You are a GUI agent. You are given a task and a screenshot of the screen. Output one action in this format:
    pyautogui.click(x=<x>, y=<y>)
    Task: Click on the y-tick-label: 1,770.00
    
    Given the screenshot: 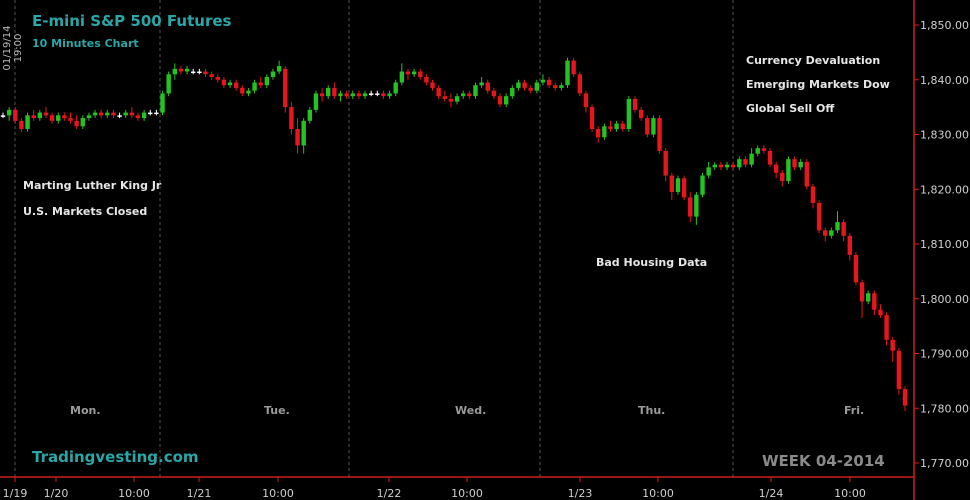 What is the action you would take?
    pyautogui.click(x=944, y=463)
    